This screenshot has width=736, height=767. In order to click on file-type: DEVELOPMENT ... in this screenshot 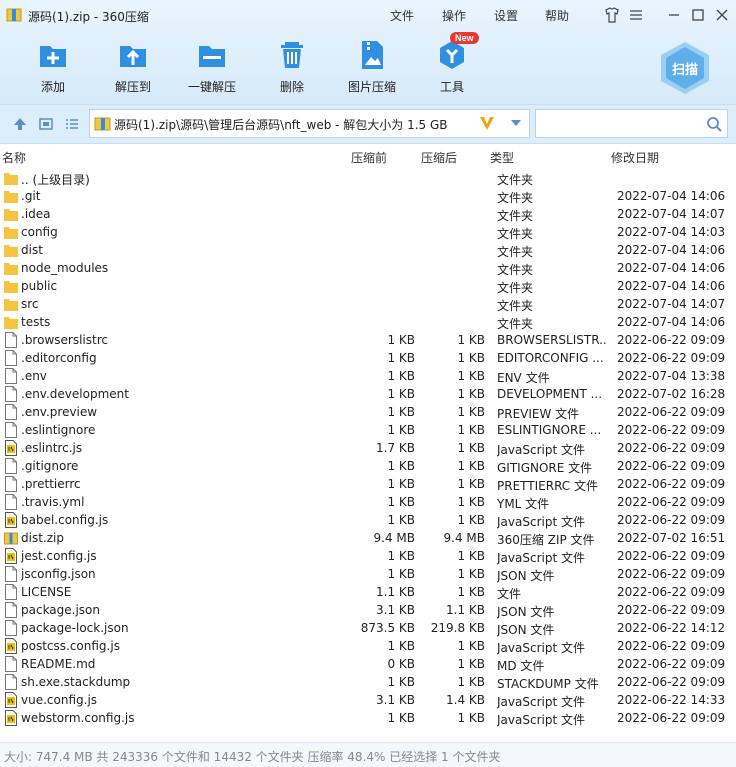, I will do `click(550, 394)`.